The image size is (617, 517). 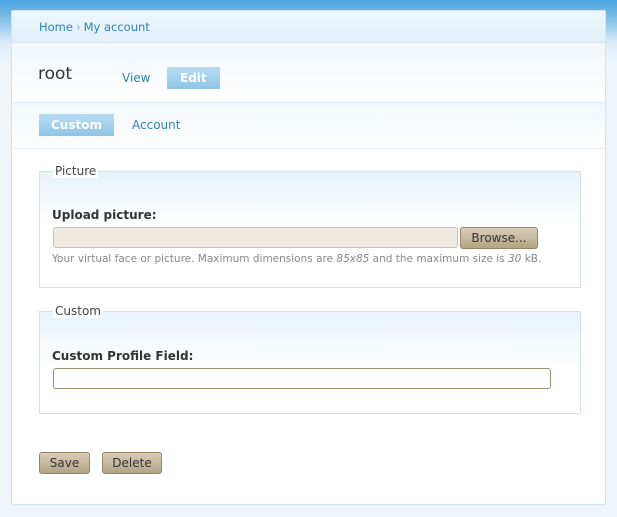 I want to click on help-text-dimensions: 85x85, so click(x=353, y=259).